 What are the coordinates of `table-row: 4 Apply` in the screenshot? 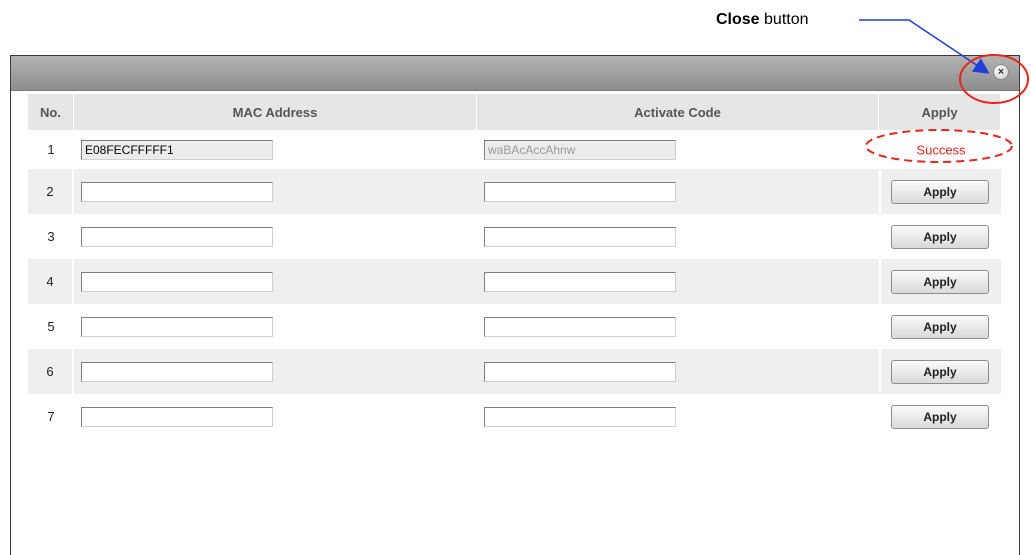 It's located at (514, 281).